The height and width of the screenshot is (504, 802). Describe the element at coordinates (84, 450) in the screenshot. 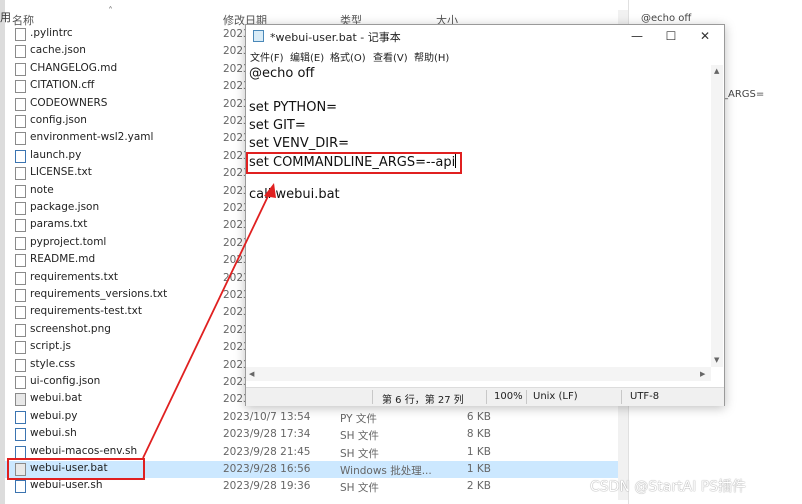

I see `file-name: webui-macos-env.sh` at that location.